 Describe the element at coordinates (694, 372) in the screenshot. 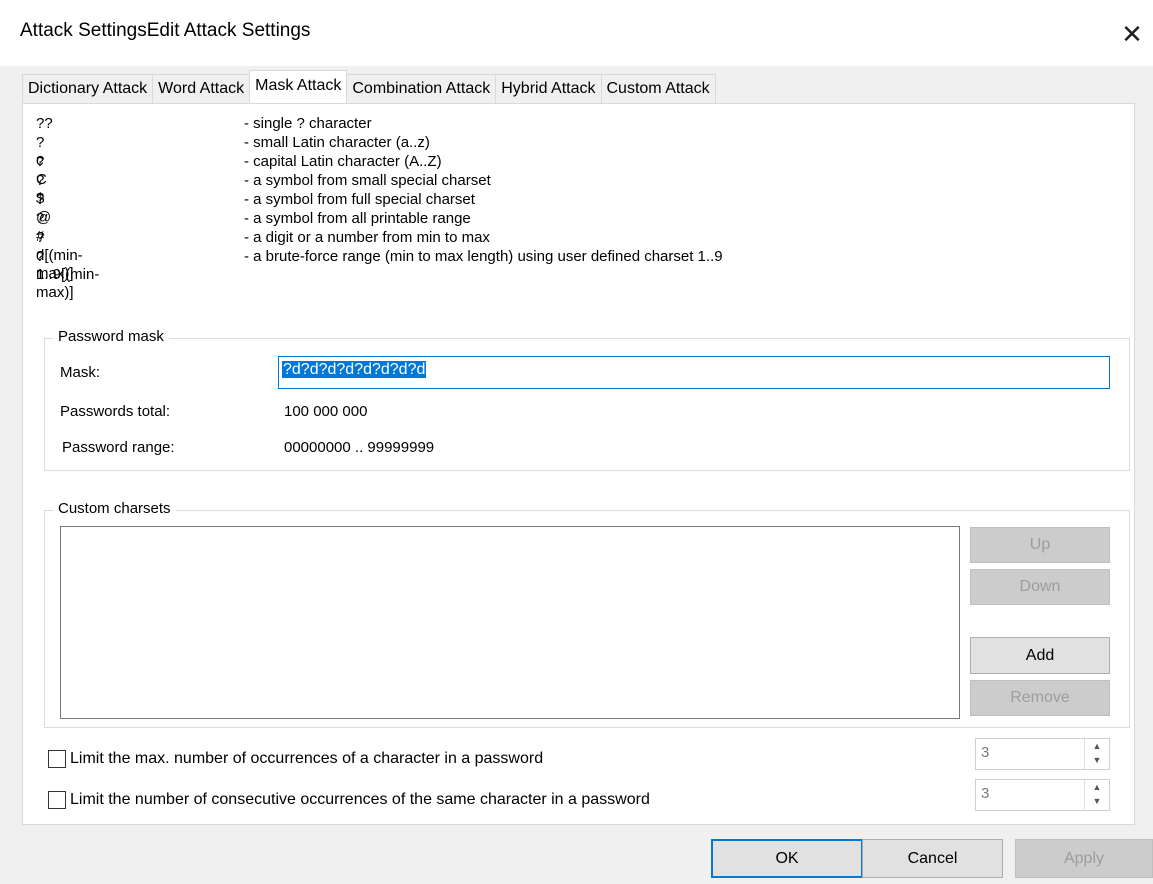

I see `mask-input: ?d?d?d?d?d?d?d?d` at that location.